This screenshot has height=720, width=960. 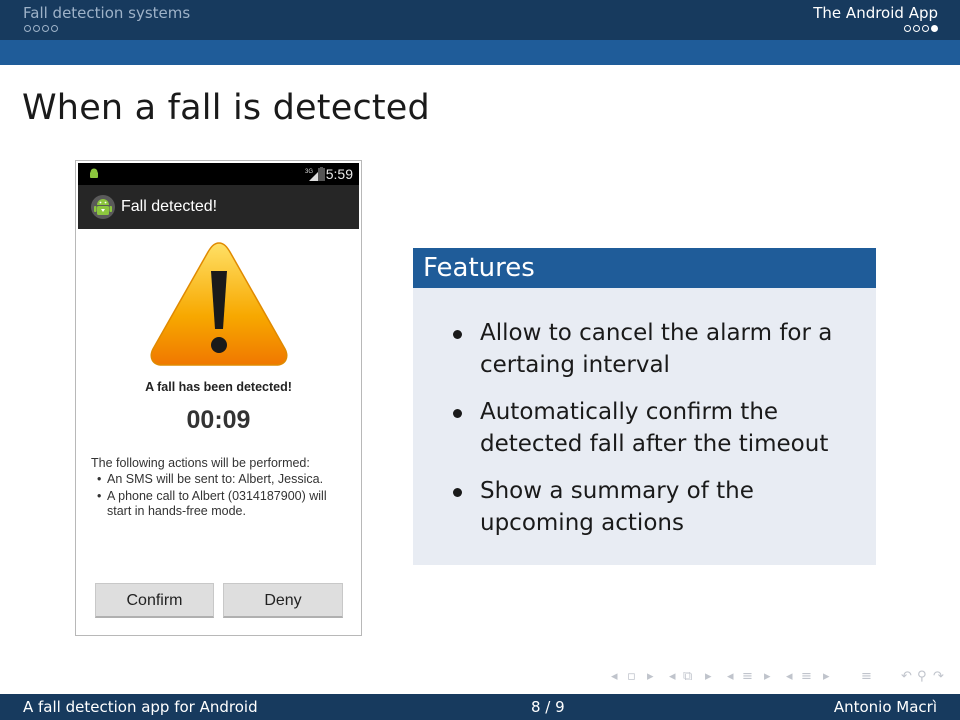 What do you see at coordinates (219, 304) in the screenshot?
I see `warning-icon` at bounding box center [219, 304].